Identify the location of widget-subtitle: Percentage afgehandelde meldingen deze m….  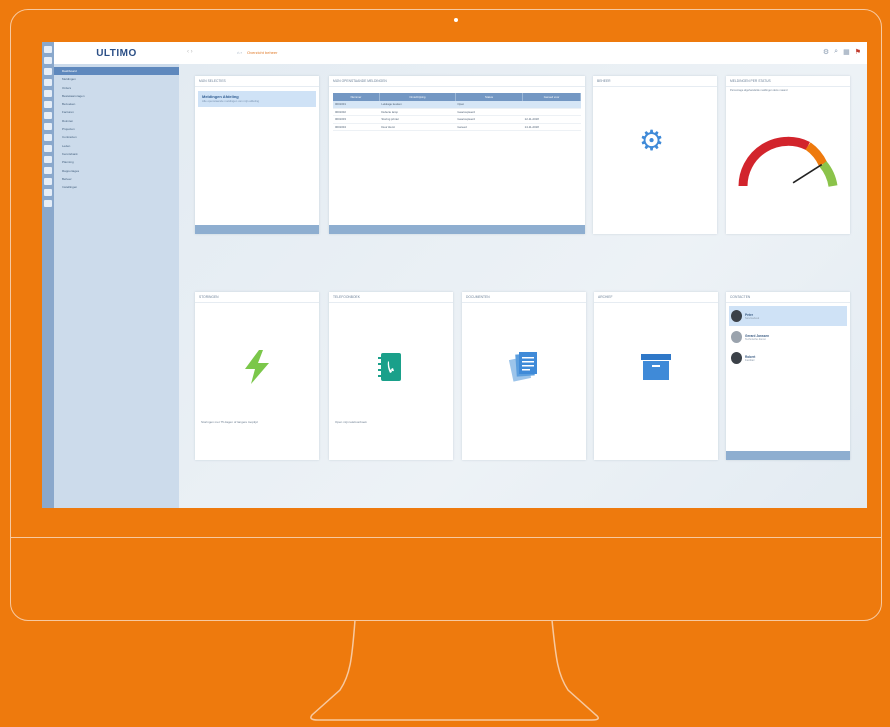
(759, 90).